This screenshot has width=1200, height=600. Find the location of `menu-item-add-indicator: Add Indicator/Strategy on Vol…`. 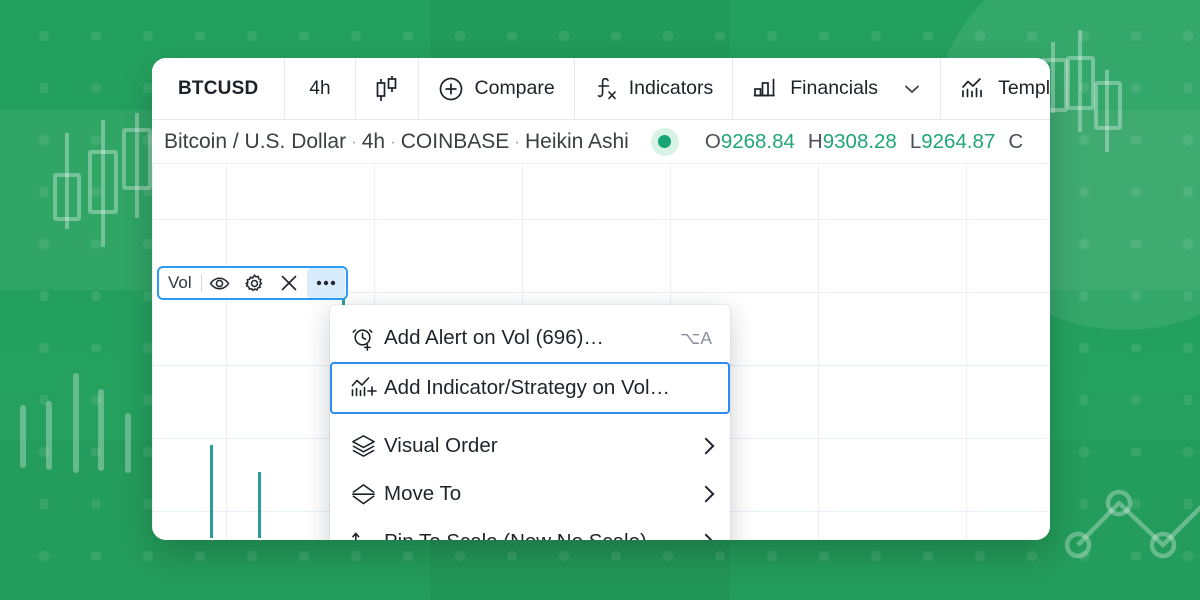

menu-item-add-indicator: Add Indicator/Strategy on Vol… is located at coordinates (530, 388).